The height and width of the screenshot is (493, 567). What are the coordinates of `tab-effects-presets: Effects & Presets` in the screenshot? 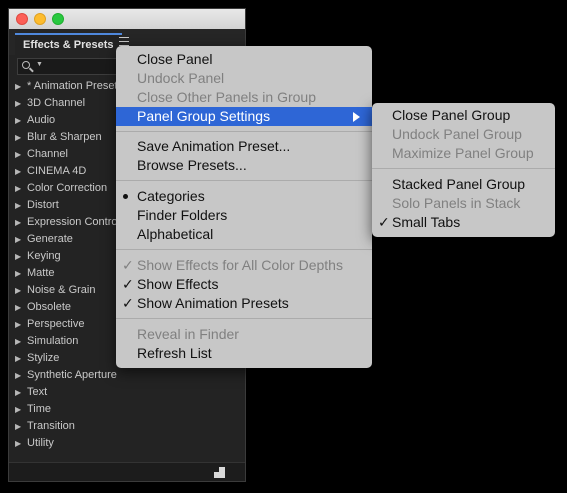 It's located at (68, 44).